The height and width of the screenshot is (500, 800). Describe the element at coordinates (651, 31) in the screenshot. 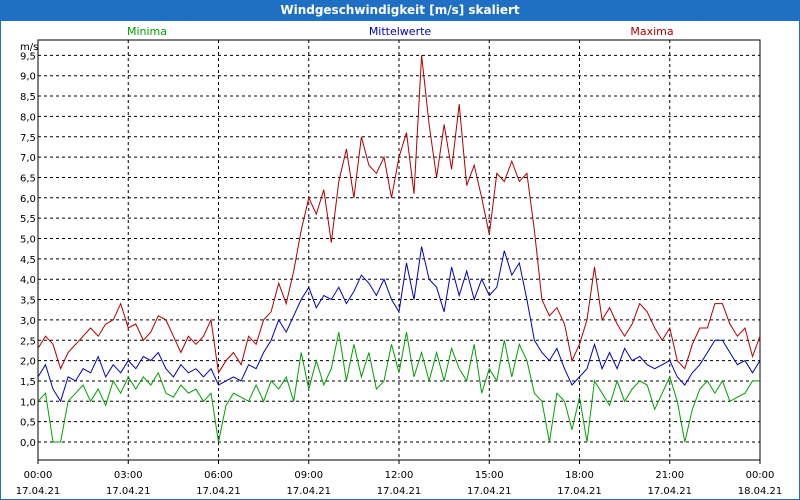

I see `legend-maxima: Maxima` at that location.